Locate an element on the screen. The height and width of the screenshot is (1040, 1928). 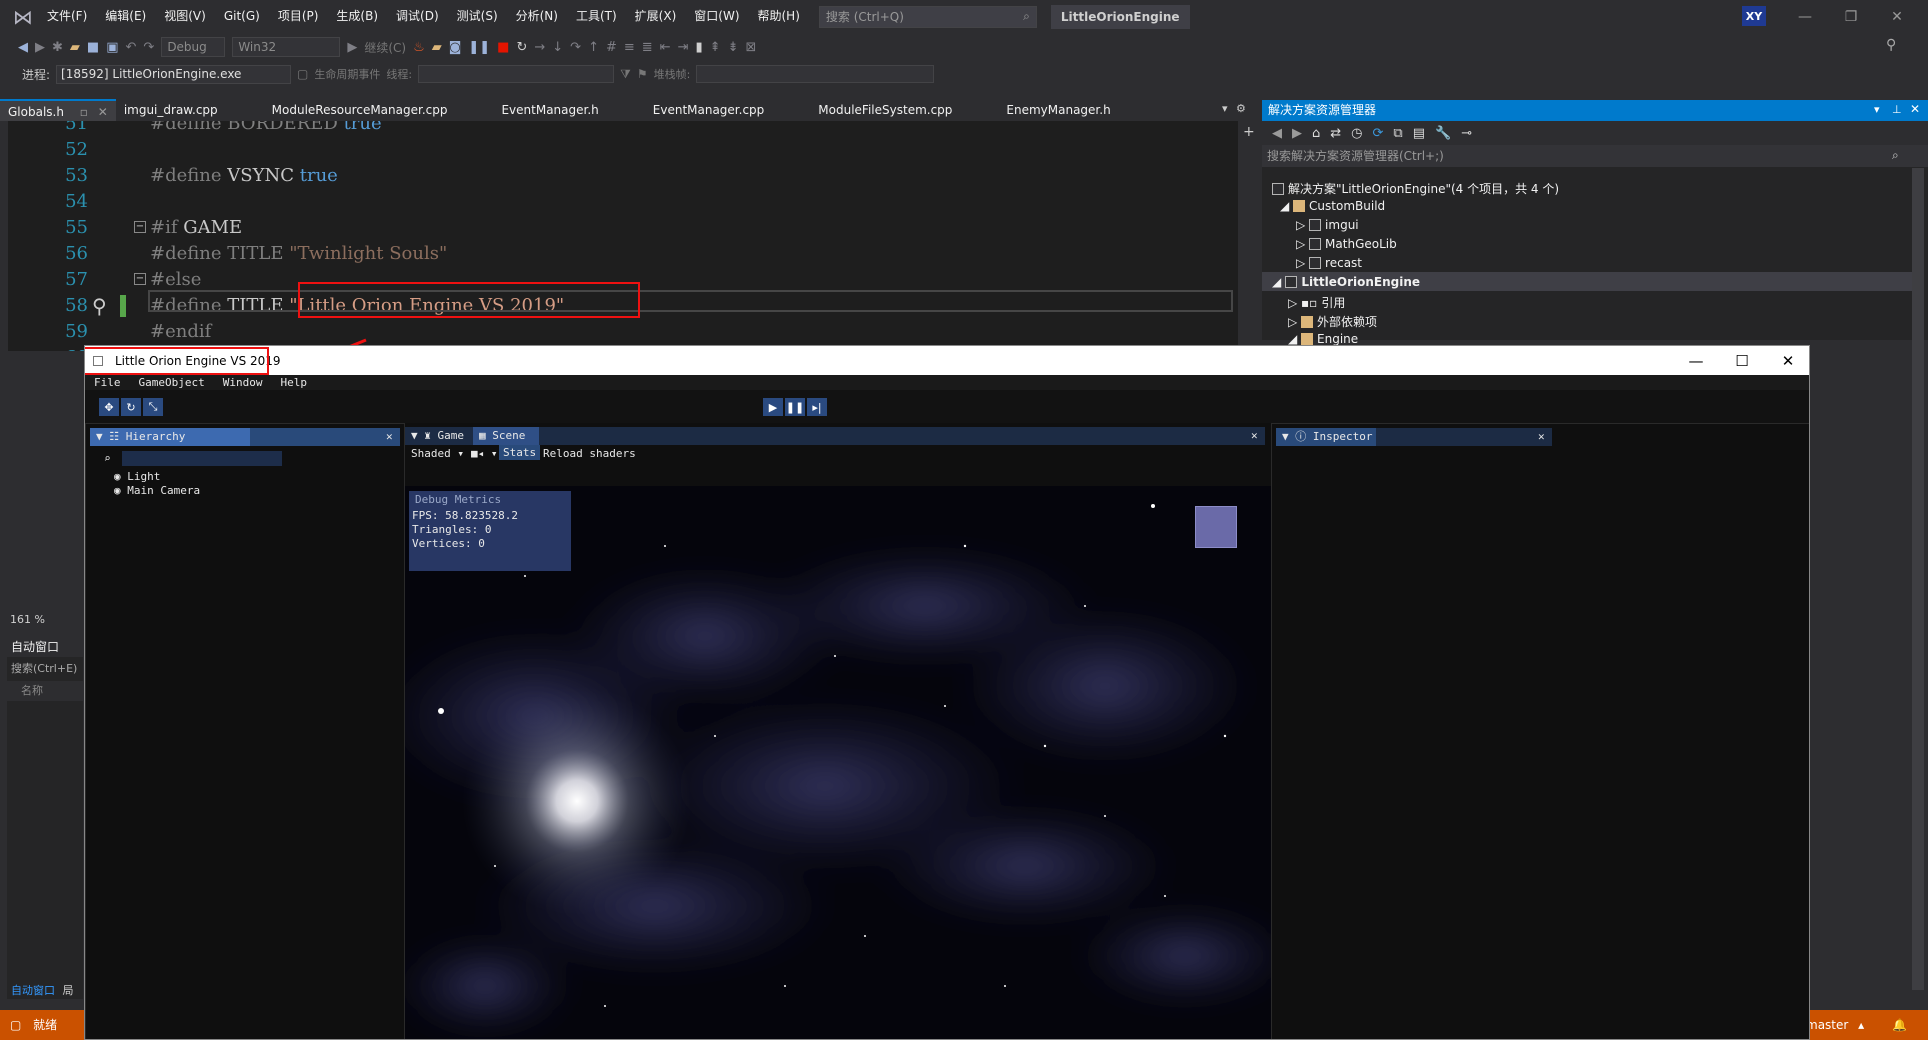
view-cube-gizmo is located at coordinates (1216, 527).